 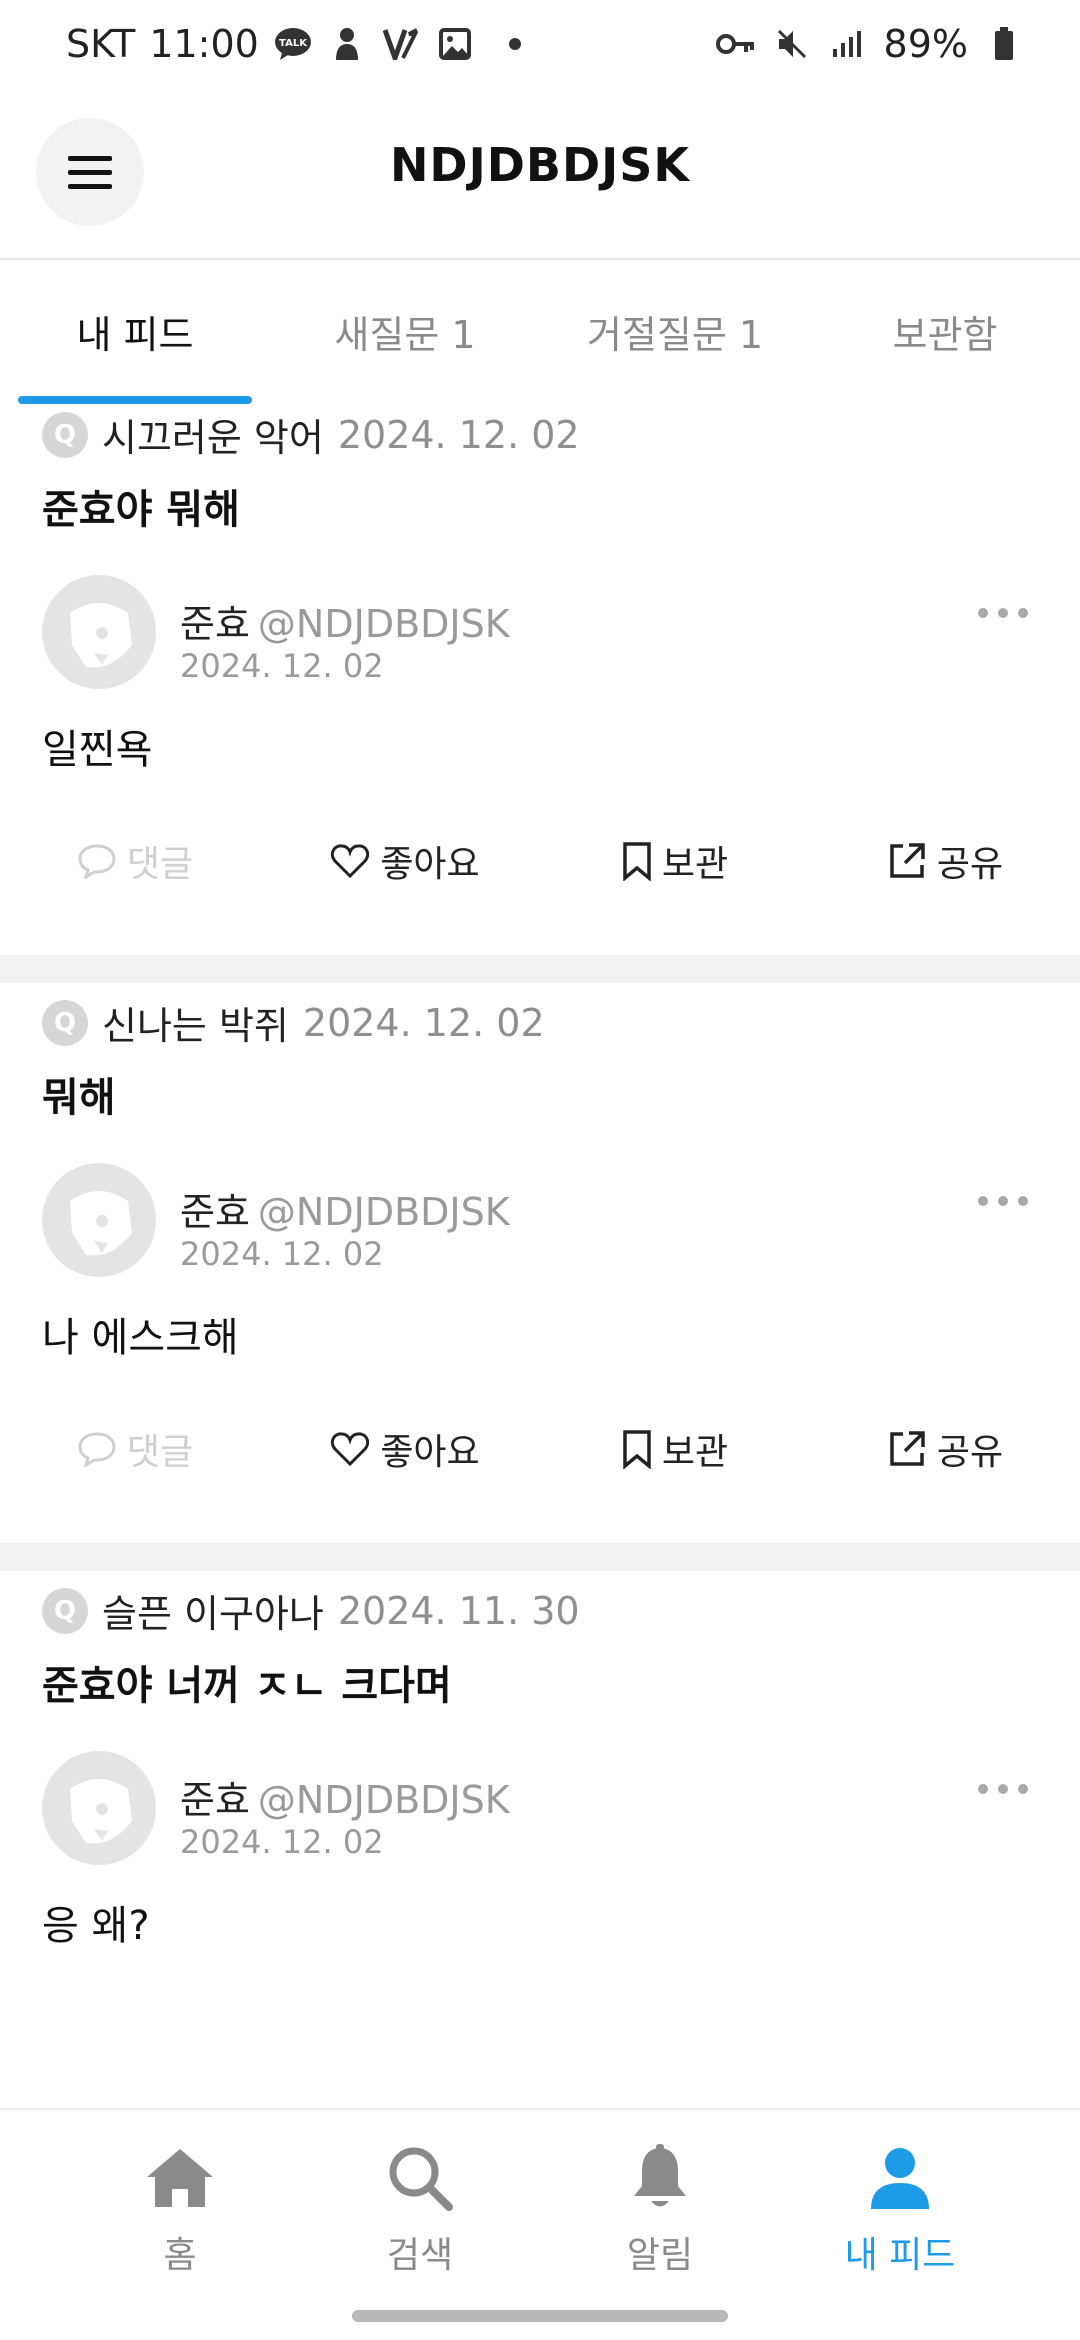 I want to click on feed-tabs: 내 피드 새질문 1 거절질문 1 보관함, so click(x=540, y=333).